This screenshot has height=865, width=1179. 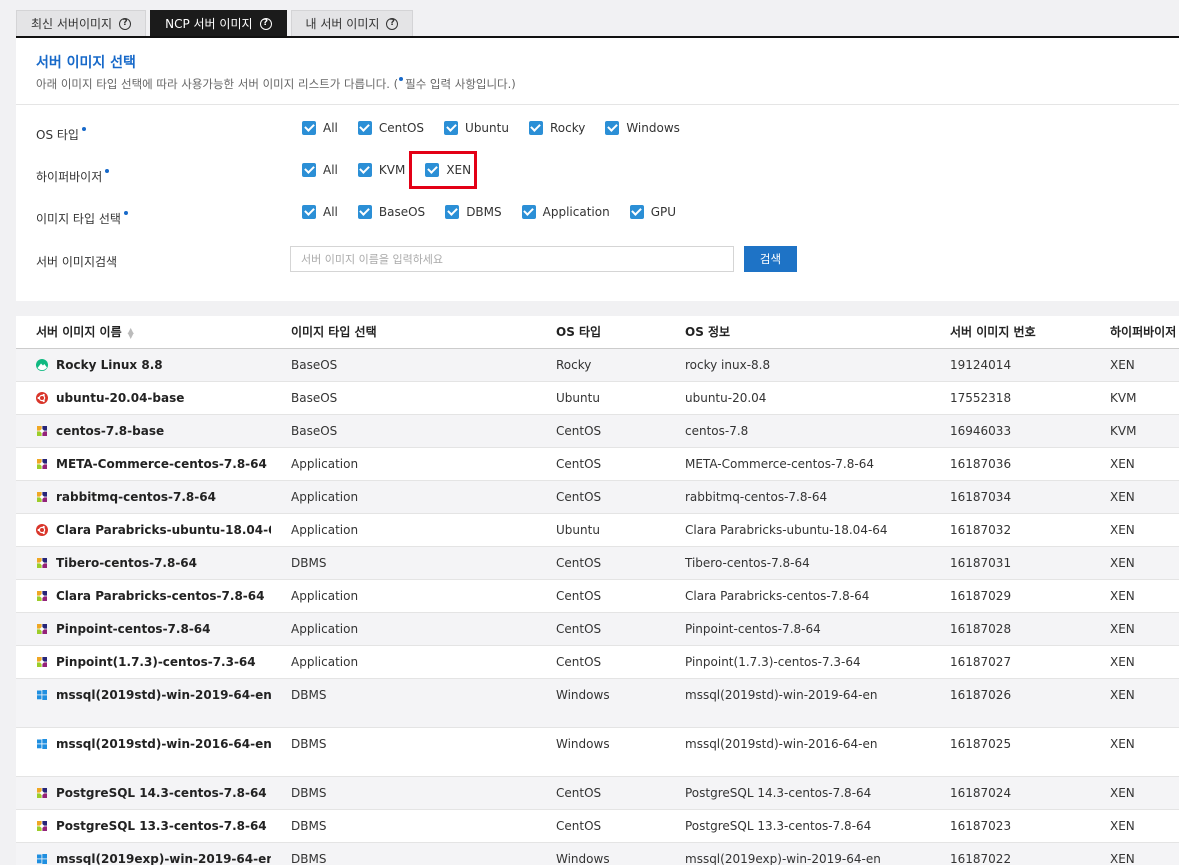 I want to click on image-name-text: mssql(2019exp)-win-2019-64-en, so click(x=163, y=858).